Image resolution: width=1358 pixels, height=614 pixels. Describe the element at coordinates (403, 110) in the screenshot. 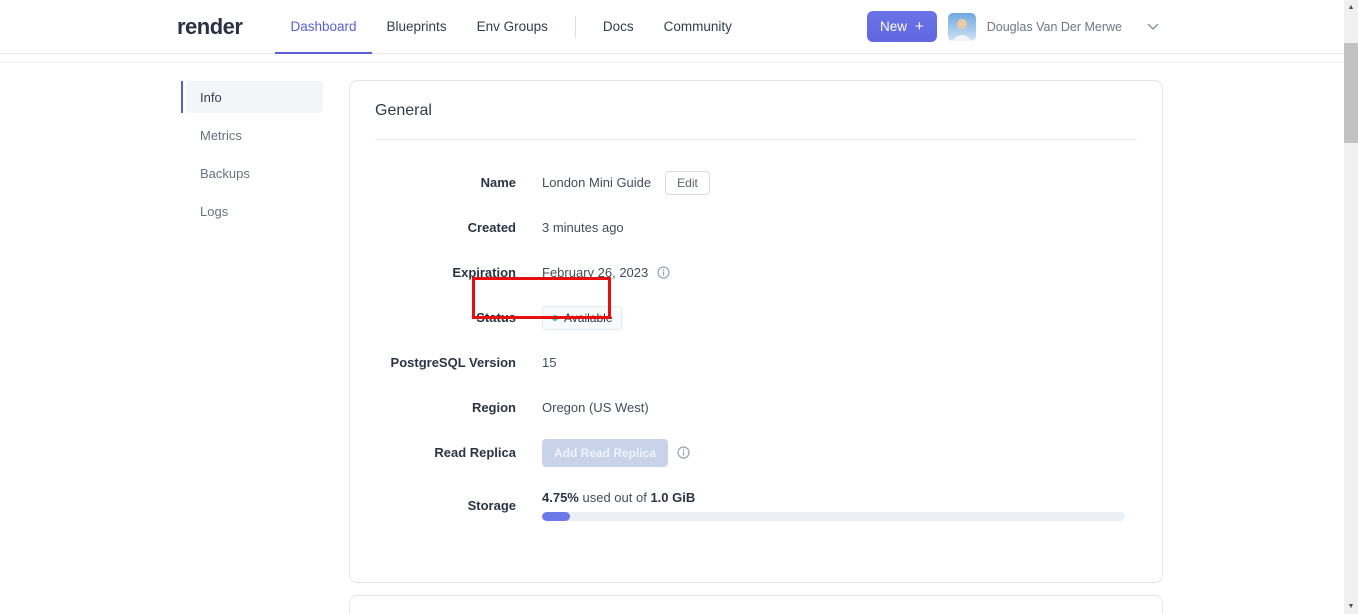

I see `card-title: General` at that location.